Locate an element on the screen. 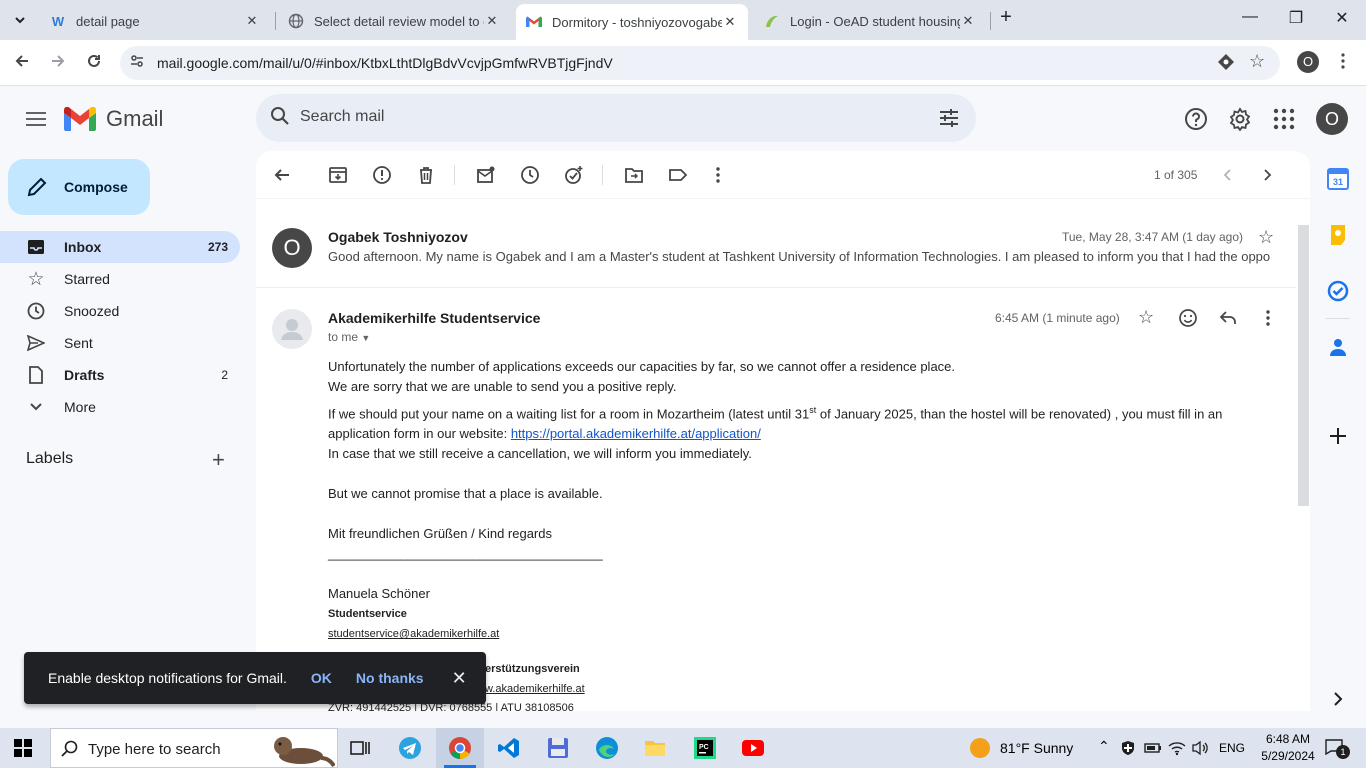 Image resolution: width=1366 pixels, height=768 pixels. notification-center-icon: 1 is located at coordinates (1337, 749).